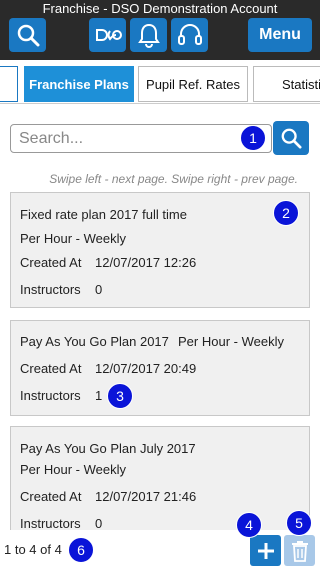 This screenshot has width=320, height=568. I want to click on headset-icon, so click(189, 34).